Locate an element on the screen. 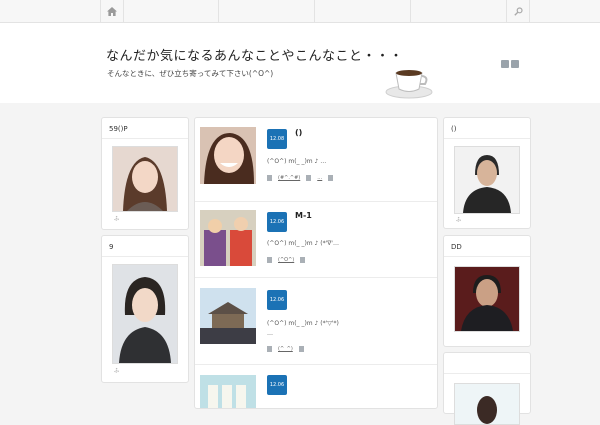  rss-icon is located at coordinates (505, 64).